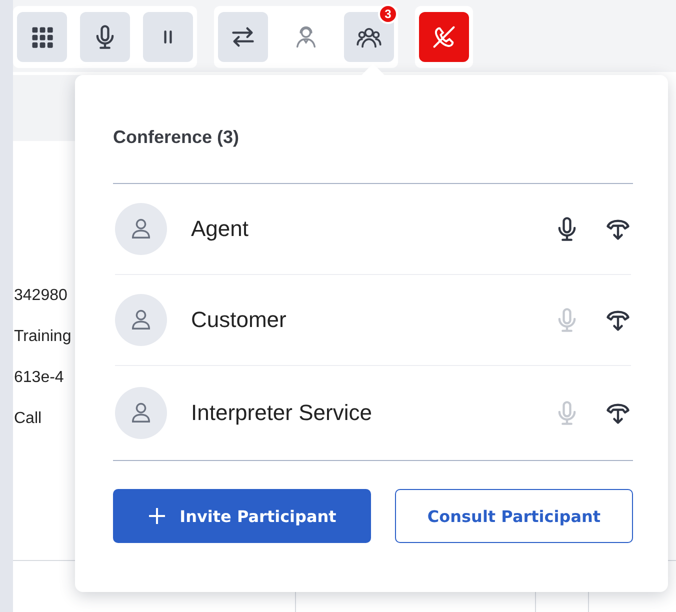 Image resolution: width=676 pixels, height=612 pixels. What do you see at coordinates (39, 378) in the screenshot?
I see `table-text: 613e-4` at bounding box center [39, 378].